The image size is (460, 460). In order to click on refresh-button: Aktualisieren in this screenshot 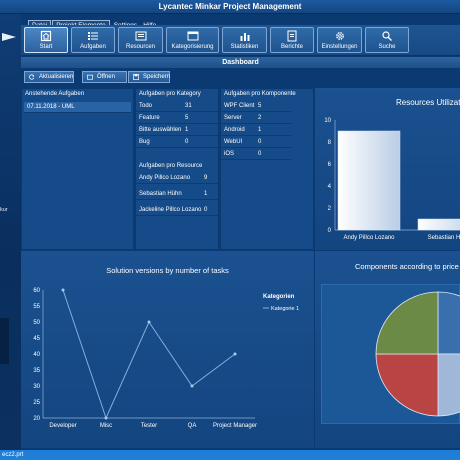, I will do `click(49, 77)`.